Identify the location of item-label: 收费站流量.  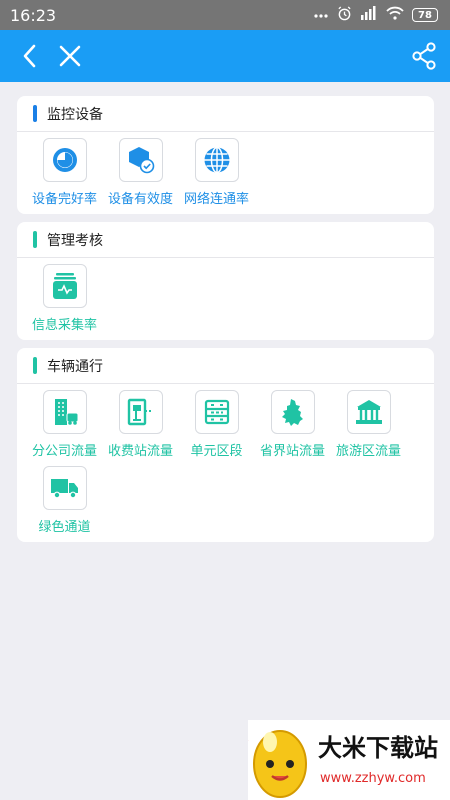
(140, 451).